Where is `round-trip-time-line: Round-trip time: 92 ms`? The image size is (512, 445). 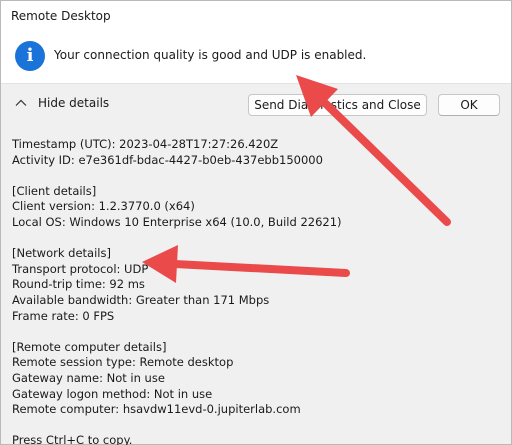
round-trip-time-line: Round-trip time: 92 ms is located at coordinates (78, 284).